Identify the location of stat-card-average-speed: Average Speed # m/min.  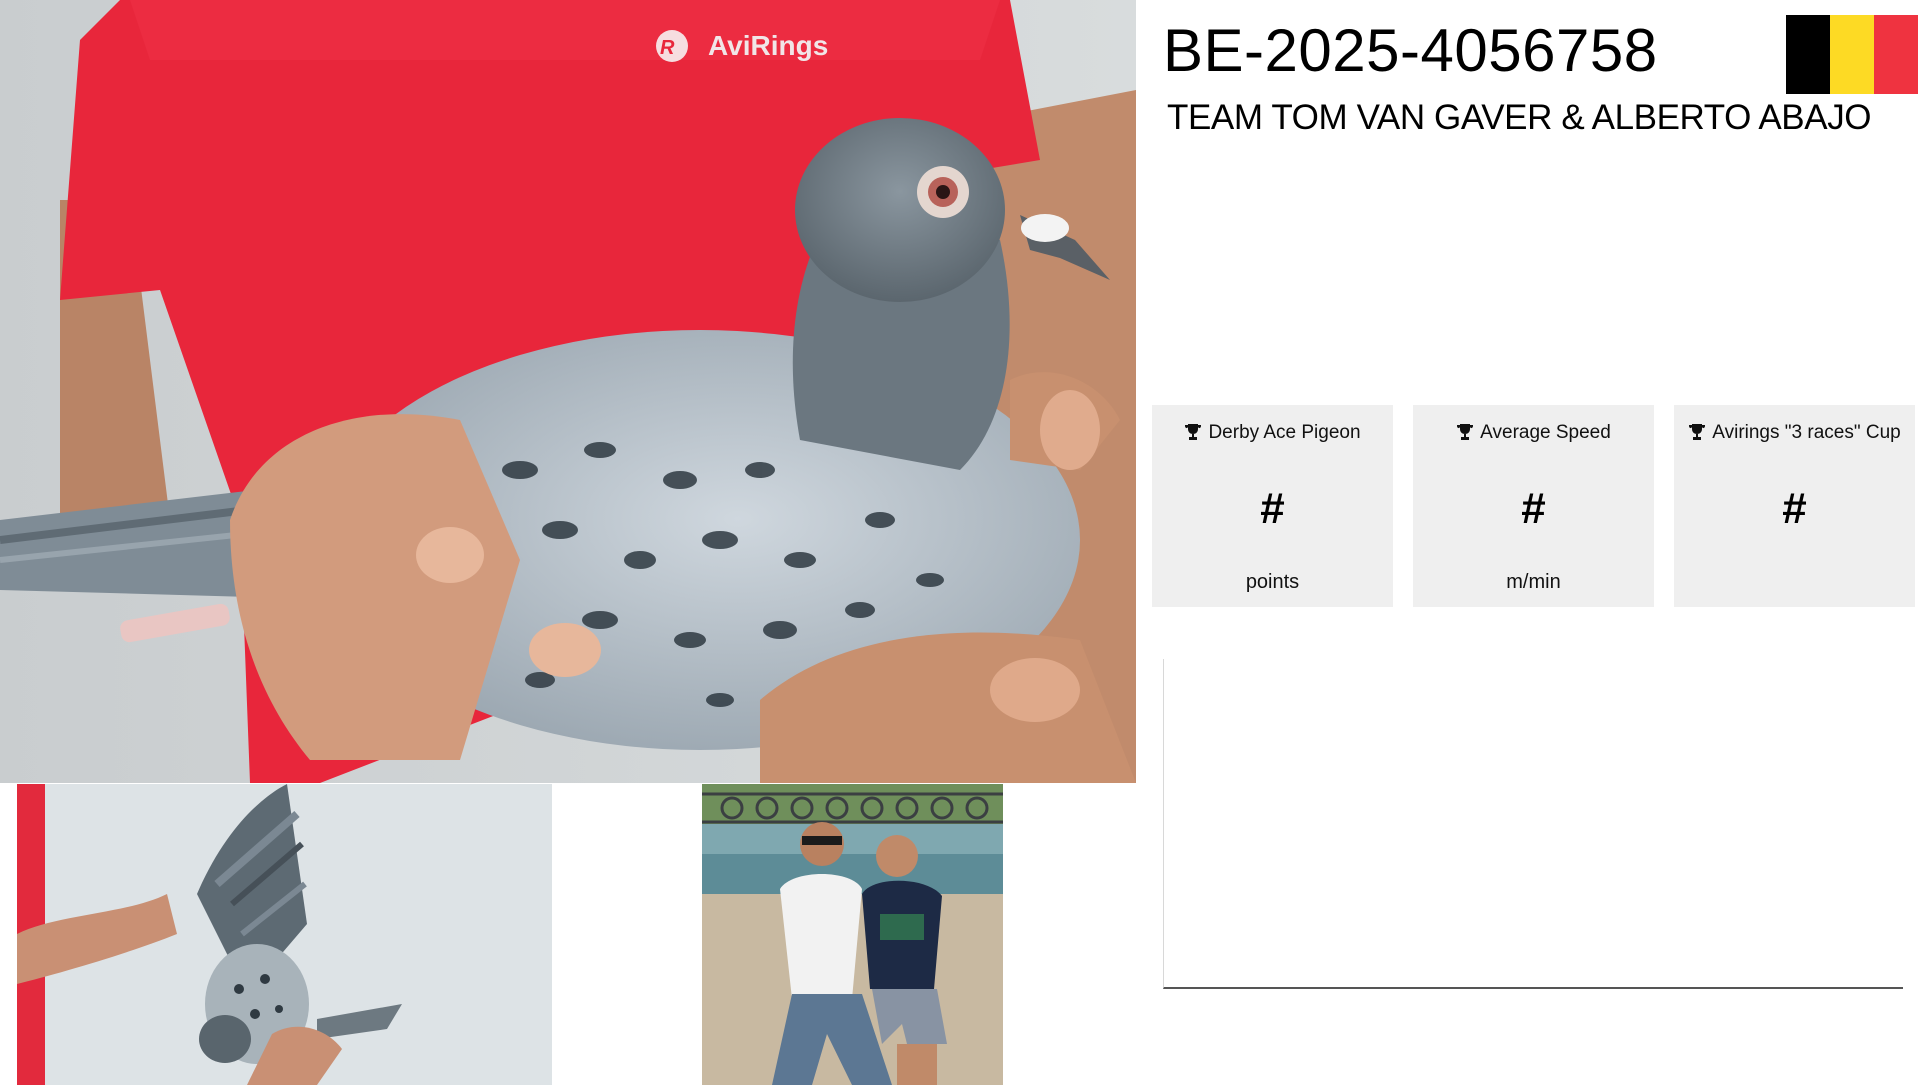
(1533, 506).